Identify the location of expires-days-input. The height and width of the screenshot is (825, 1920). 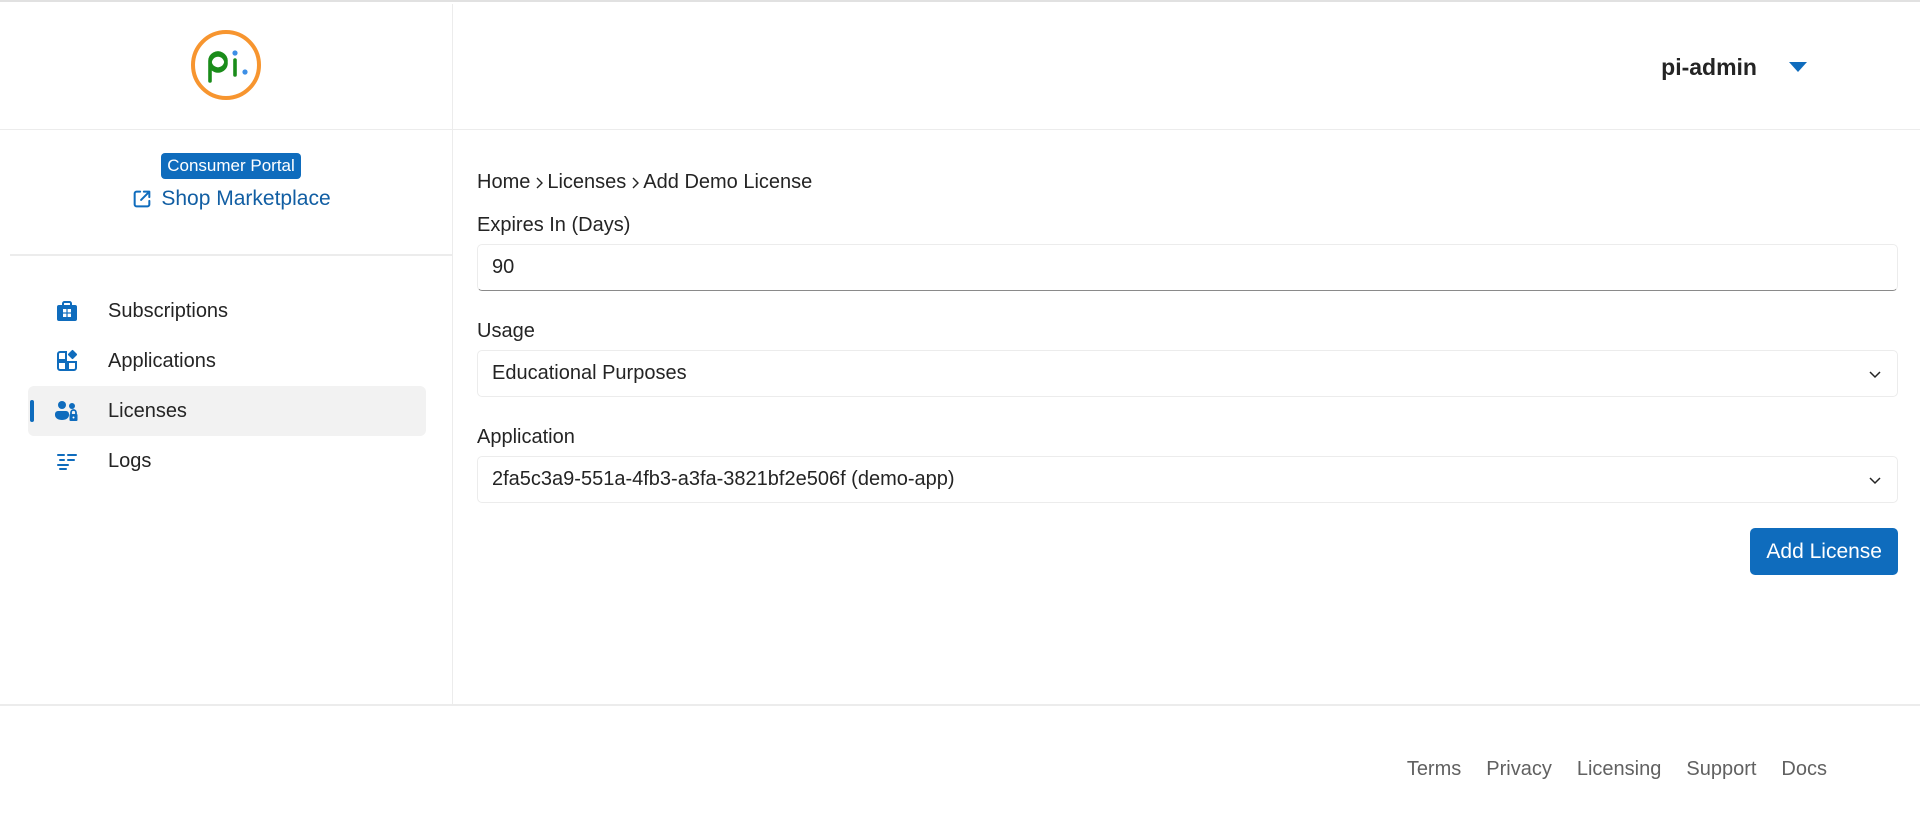
(1187, 267).